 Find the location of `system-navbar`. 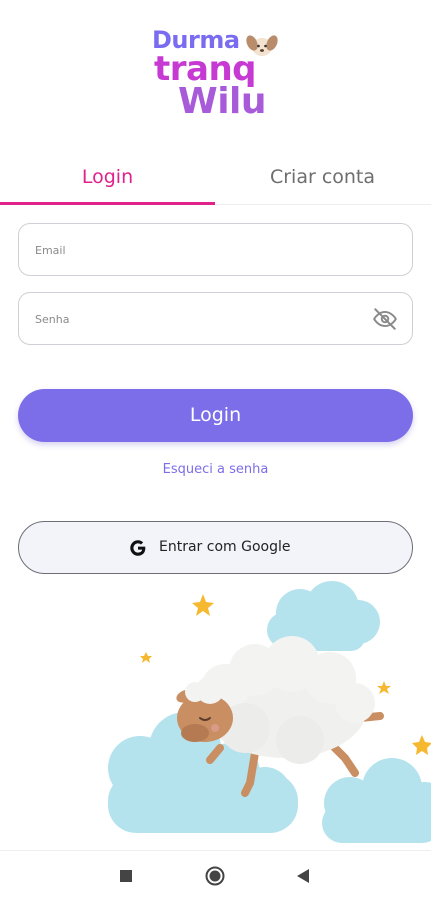

system-navbar is located at coordinates (215, 875).